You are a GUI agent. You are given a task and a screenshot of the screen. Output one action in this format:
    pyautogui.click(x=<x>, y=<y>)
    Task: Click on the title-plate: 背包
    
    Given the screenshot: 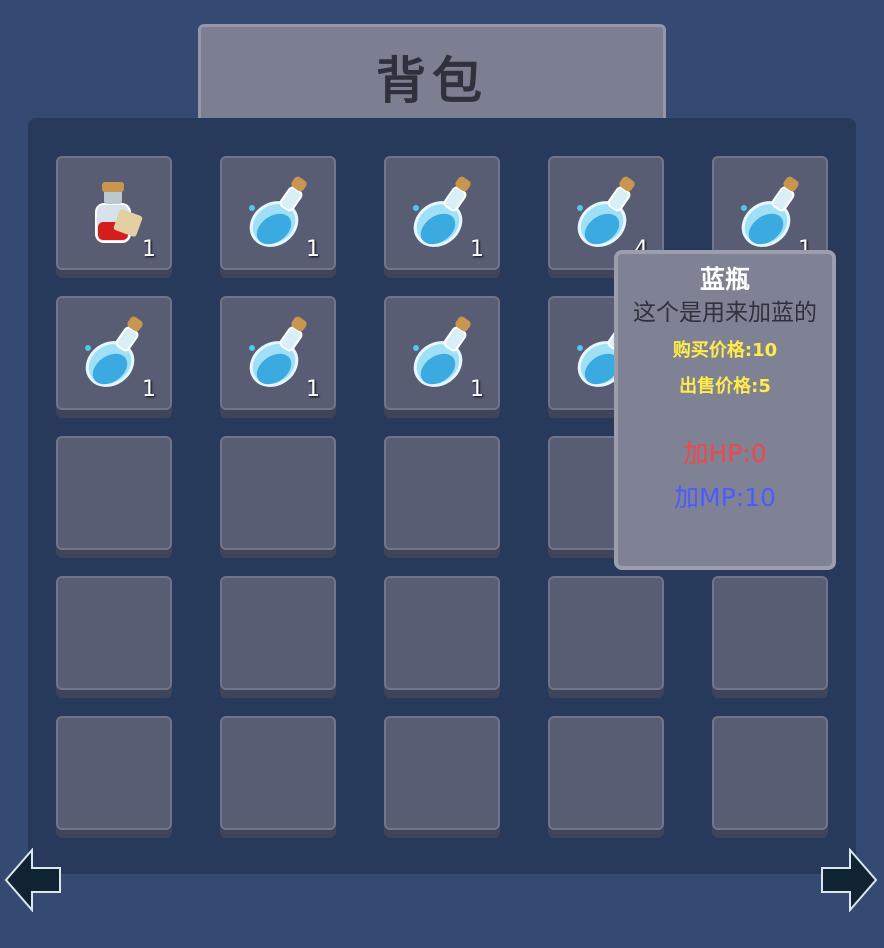 What is the action you would take?
    pyautogui.click(x=432, y=77)
    